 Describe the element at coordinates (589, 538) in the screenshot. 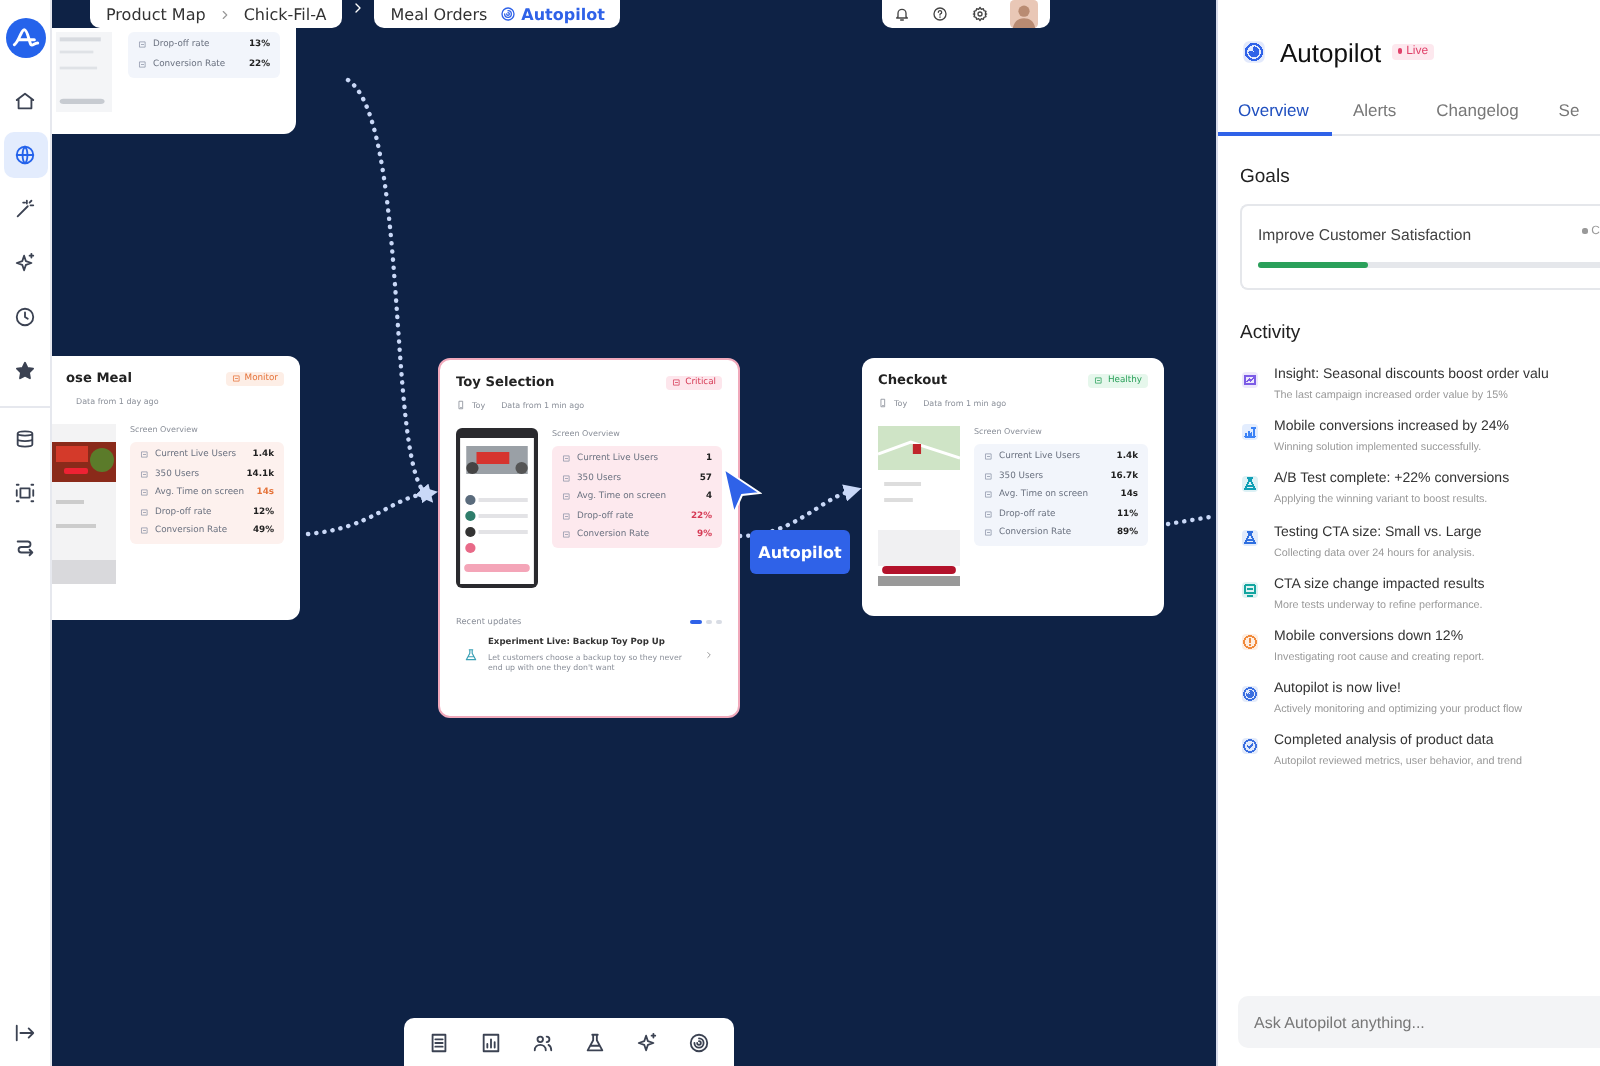

I see `screen-card` at that location.